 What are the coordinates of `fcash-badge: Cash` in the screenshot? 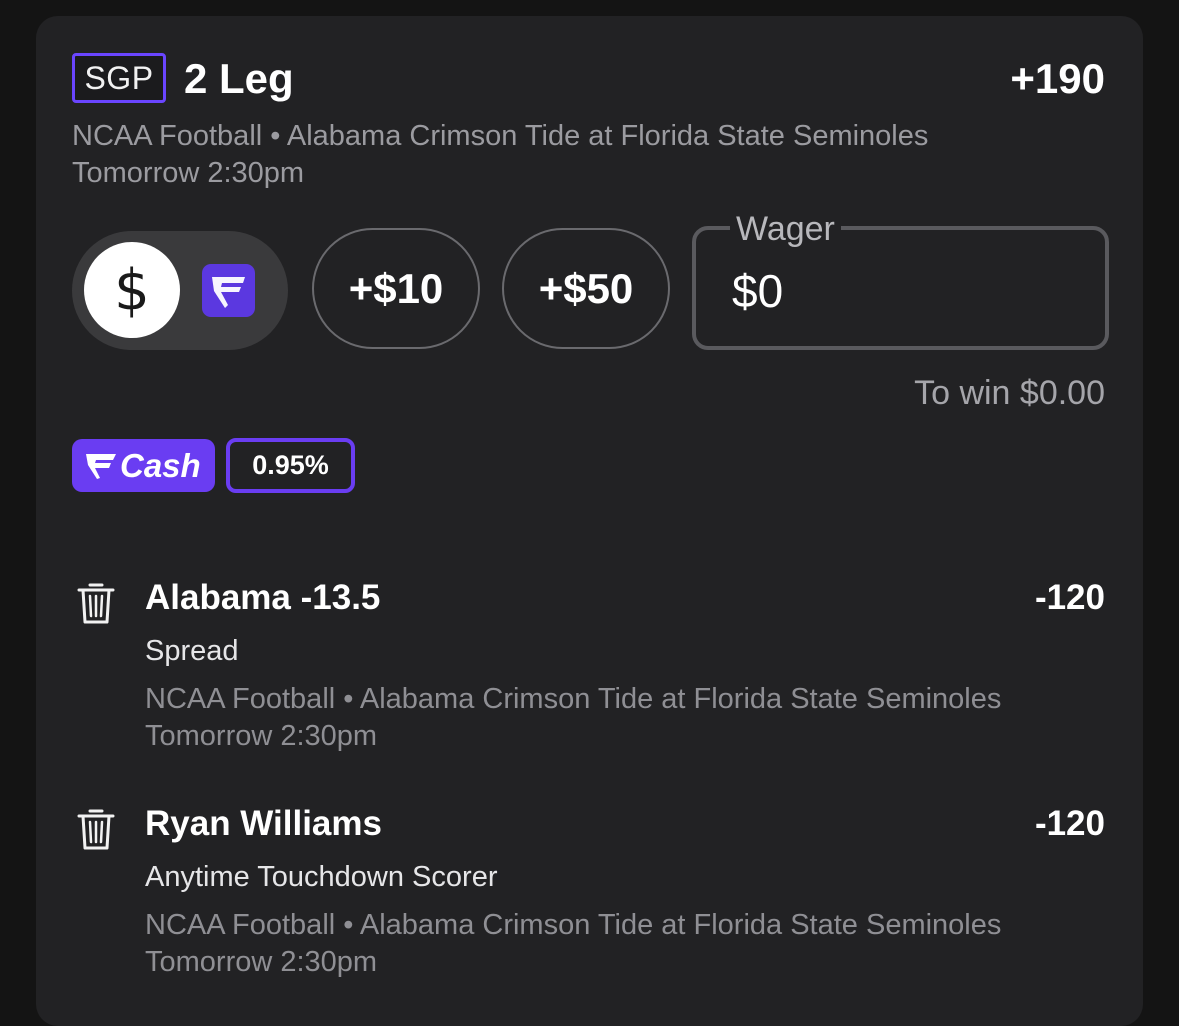 It's located at (143, 465).